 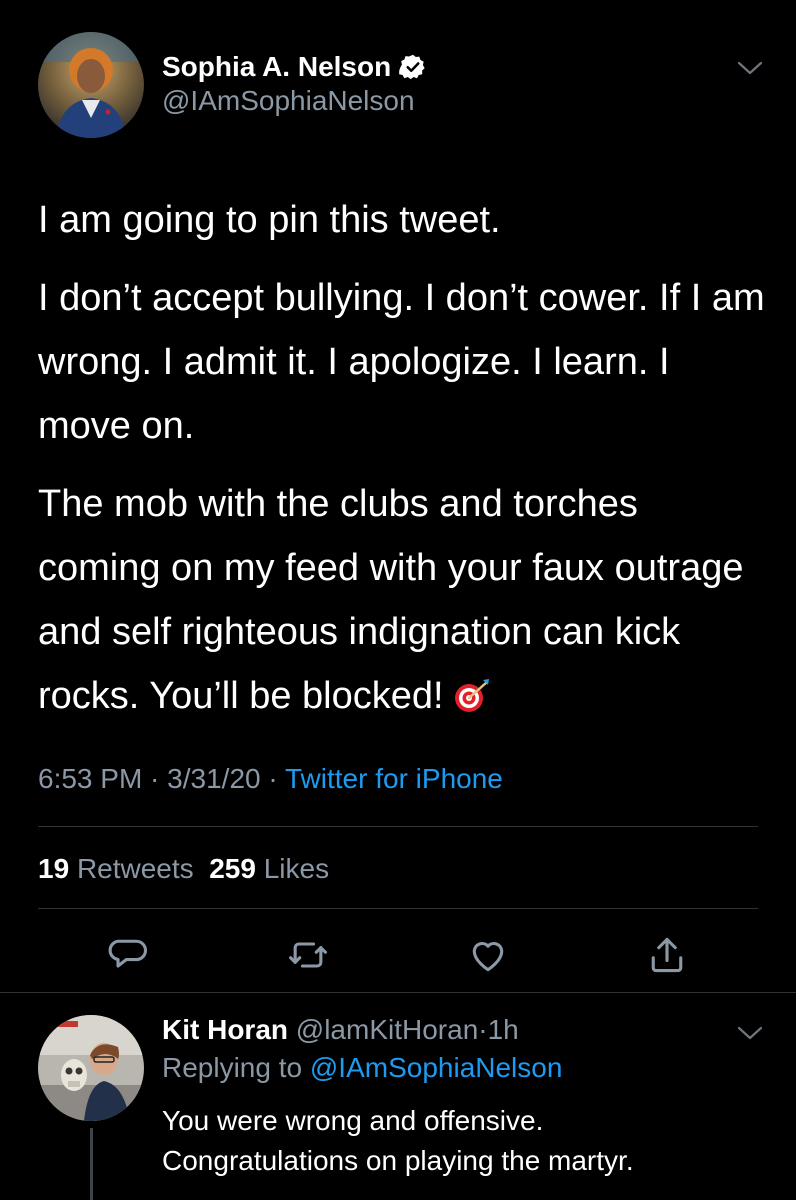 I want to click on replying-to-label: Replying to, so click(x=232, y=1067).